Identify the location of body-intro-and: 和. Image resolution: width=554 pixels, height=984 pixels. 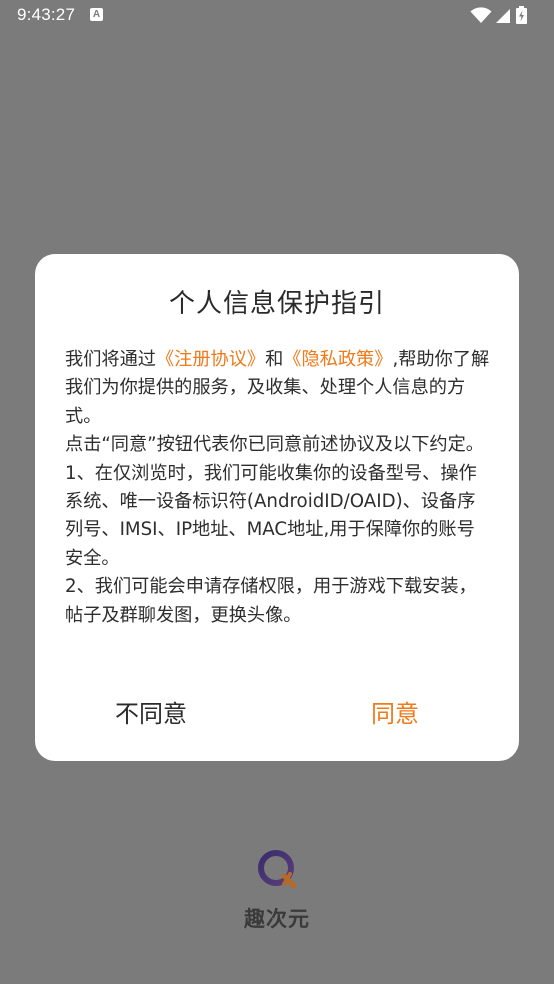
(274, 359).